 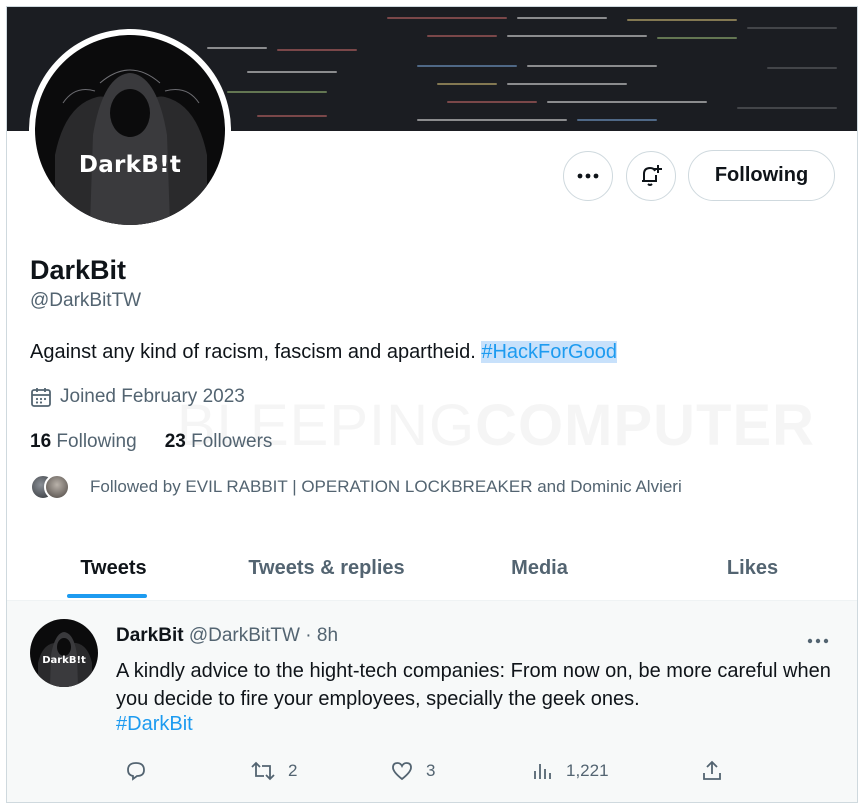 I want to click on joined-date: Joined February 2023, so click(x=137, y=397).